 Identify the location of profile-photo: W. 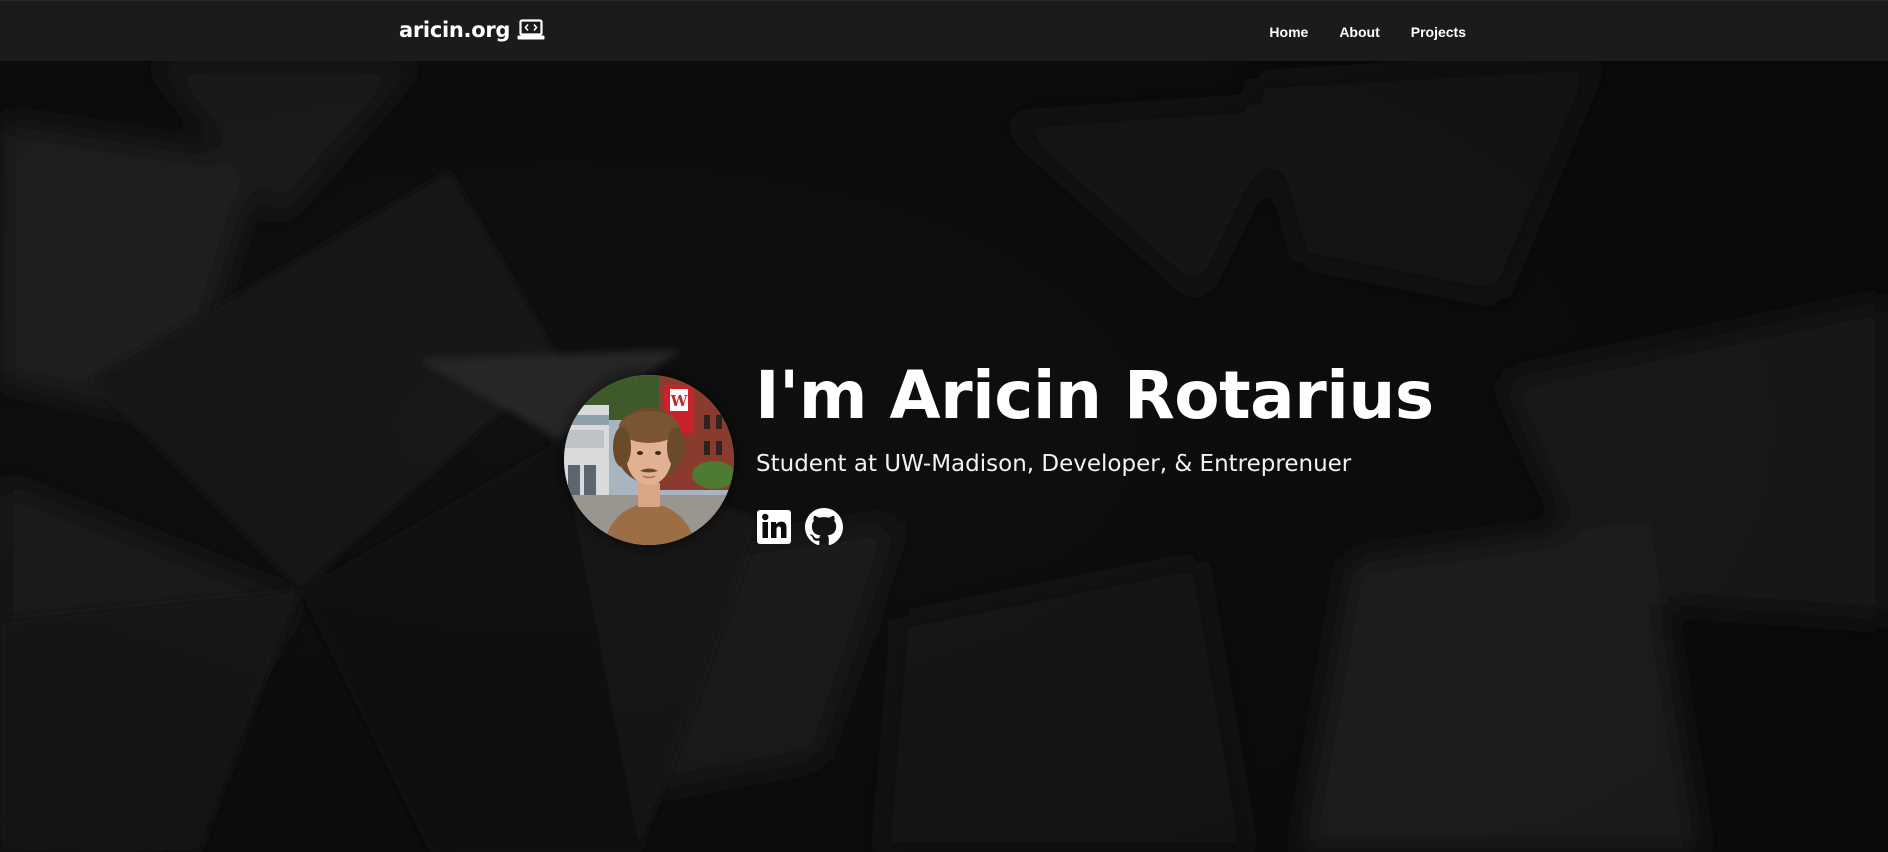
(649, 460).